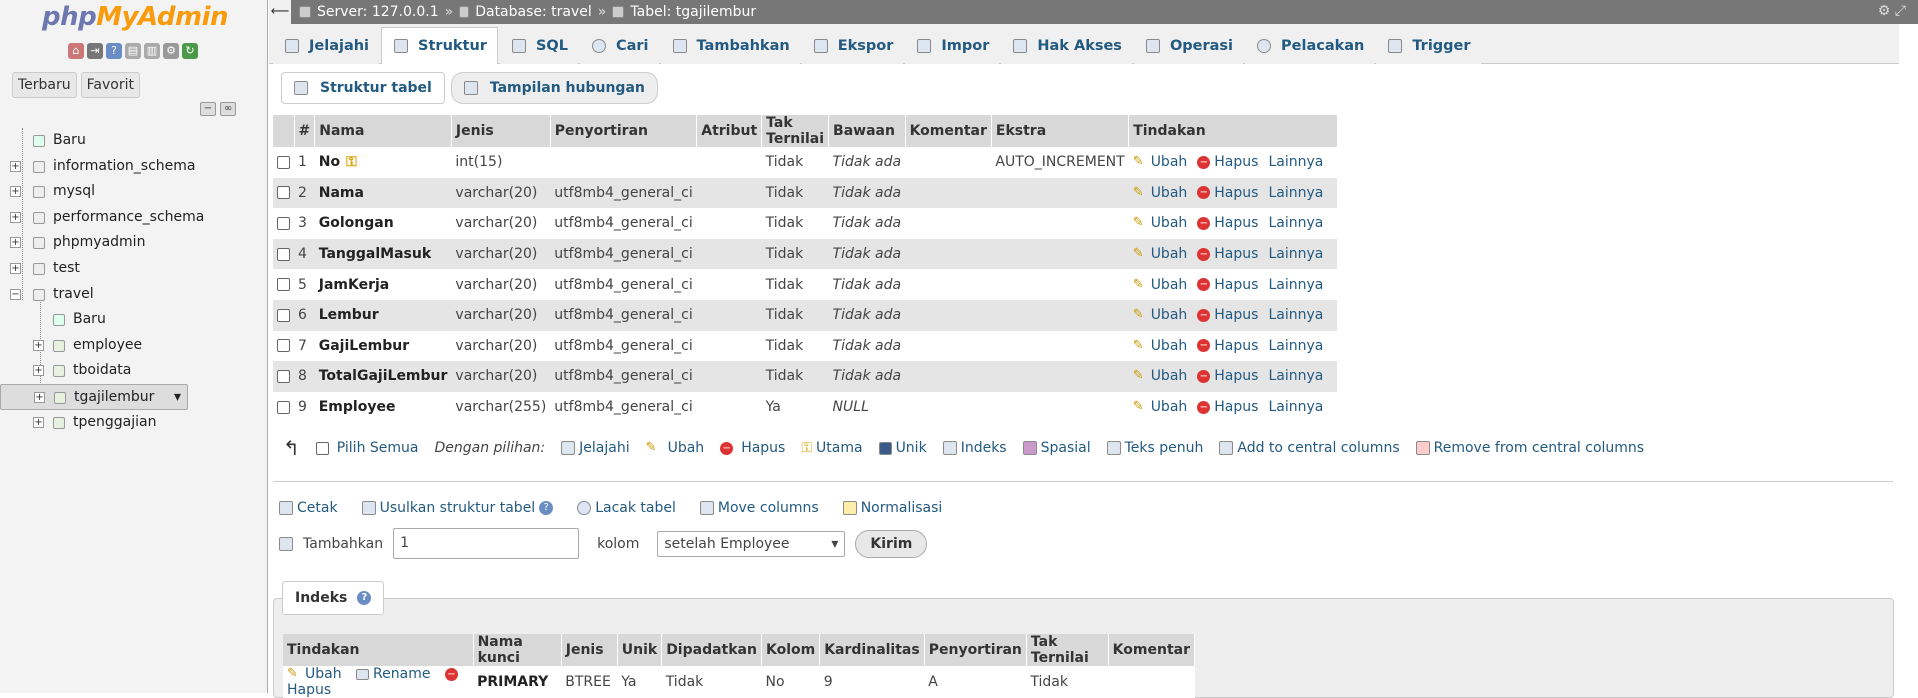 The height and width of the screenshot is (698, 1918). What do you see at coordinates (1529, 448) in the screenshot?
I see `bulk-remove-central: Remove from central columns` at bounding box center [1529, 448].